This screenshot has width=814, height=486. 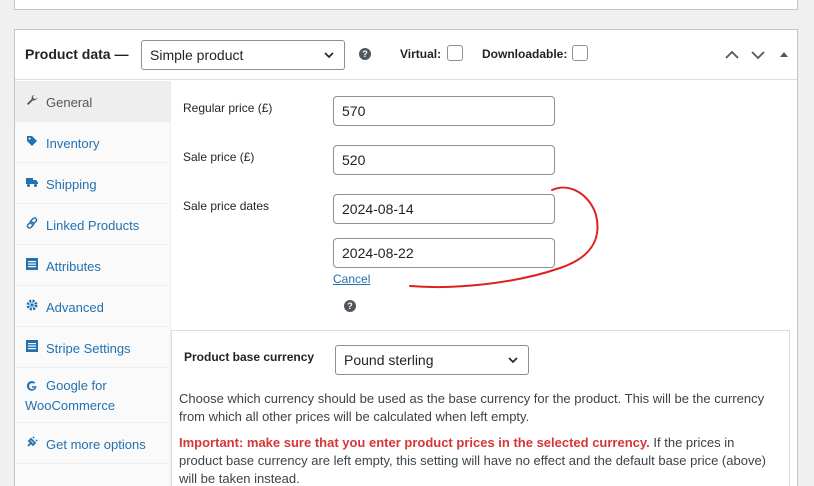 What do you see at coordinates (784, 55) in the screenshot?
I see `collapse-toggle-icon` at bounding box center [784, 55].